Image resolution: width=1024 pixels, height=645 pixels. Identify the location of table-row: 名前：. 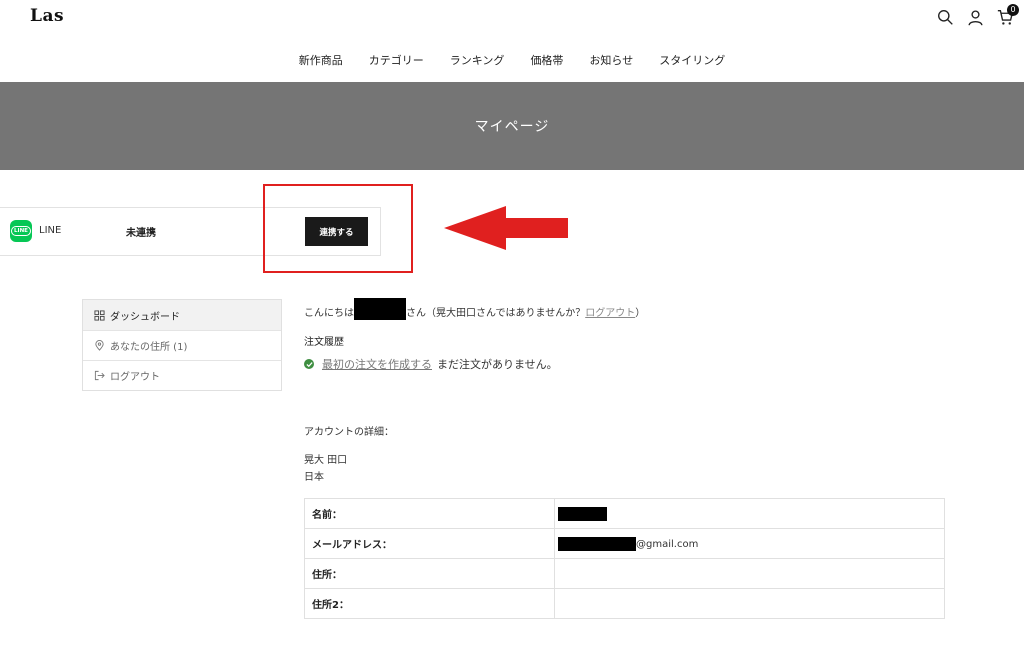
(624, 513).